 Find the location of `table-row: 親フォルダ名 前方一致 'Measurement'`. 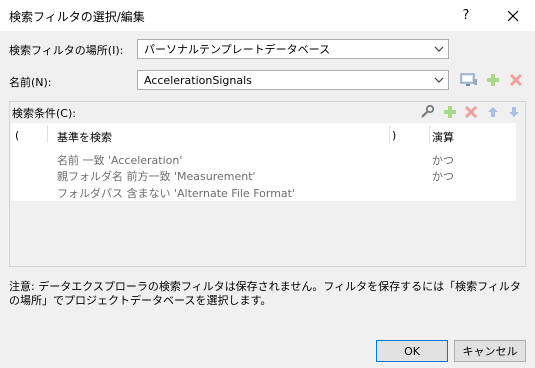

table-row: 親フォルダ名 前方一致 'Measurement' is located at coordinates (156, 176).